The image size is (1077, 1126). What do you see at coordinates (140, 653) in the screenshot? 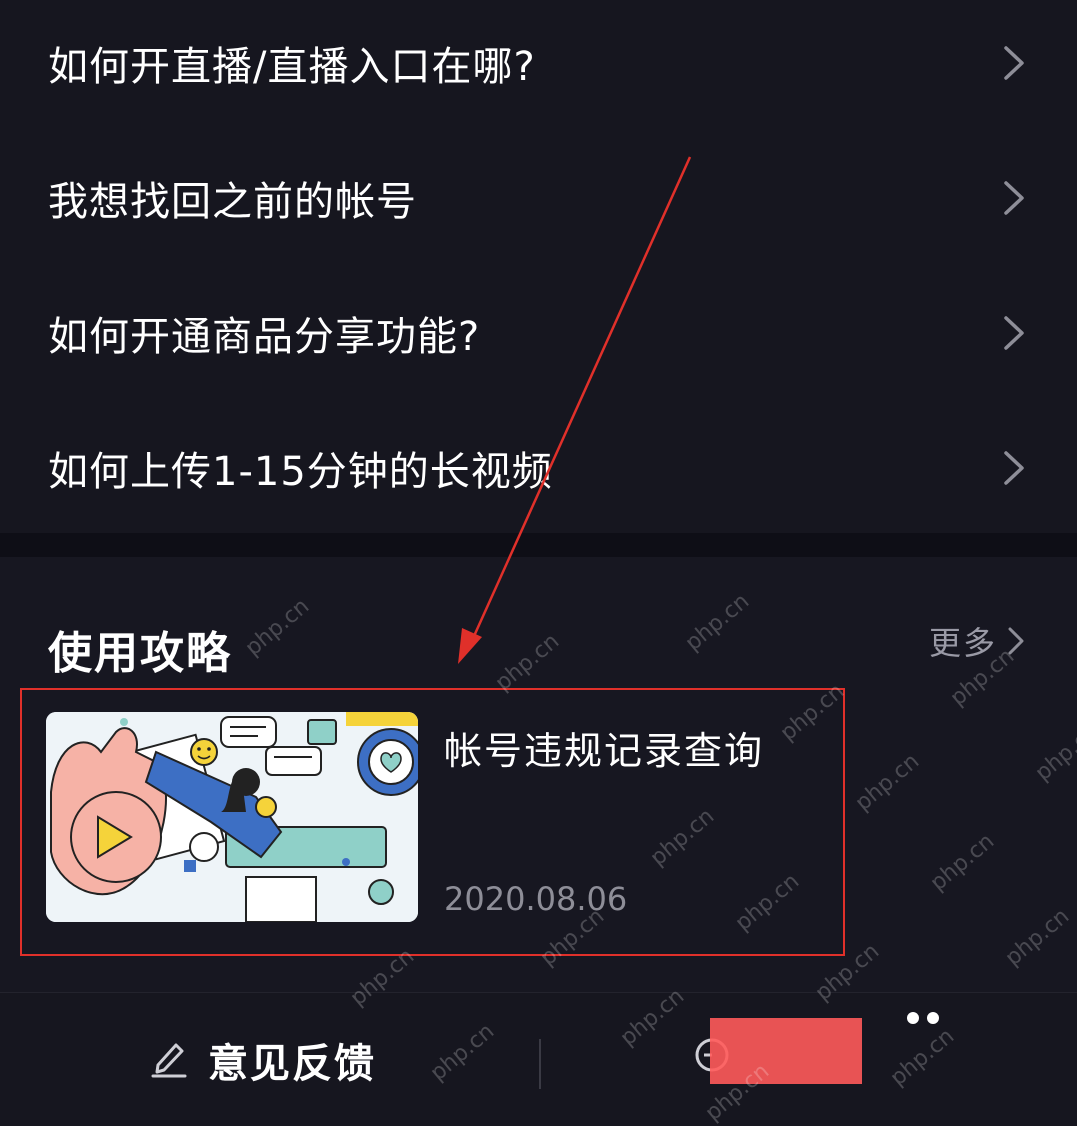
I see `section-title: 使用攻略` at bounding box center [140, 653].